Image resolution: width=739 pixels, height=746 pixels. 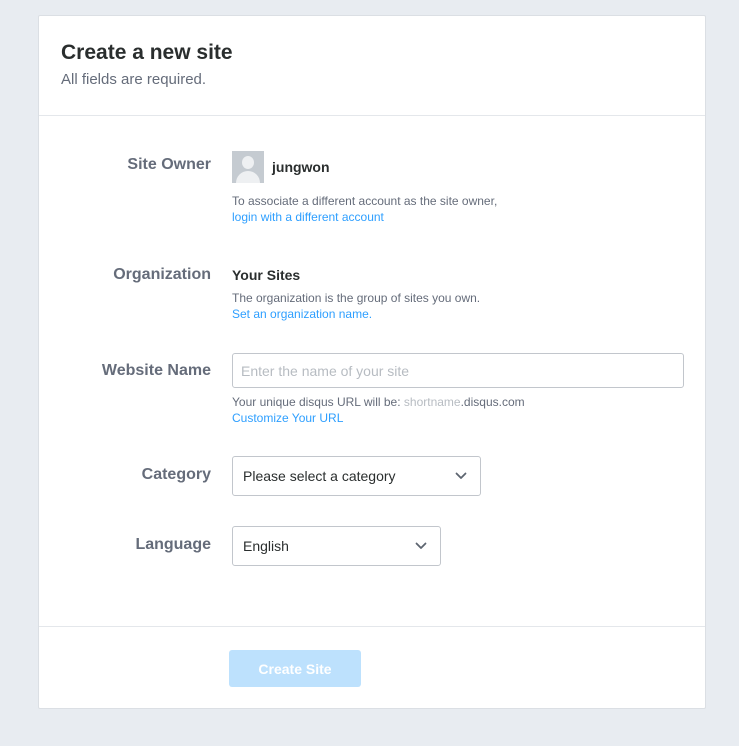 I want to click on website-name-input, so click(x=458, y=370).